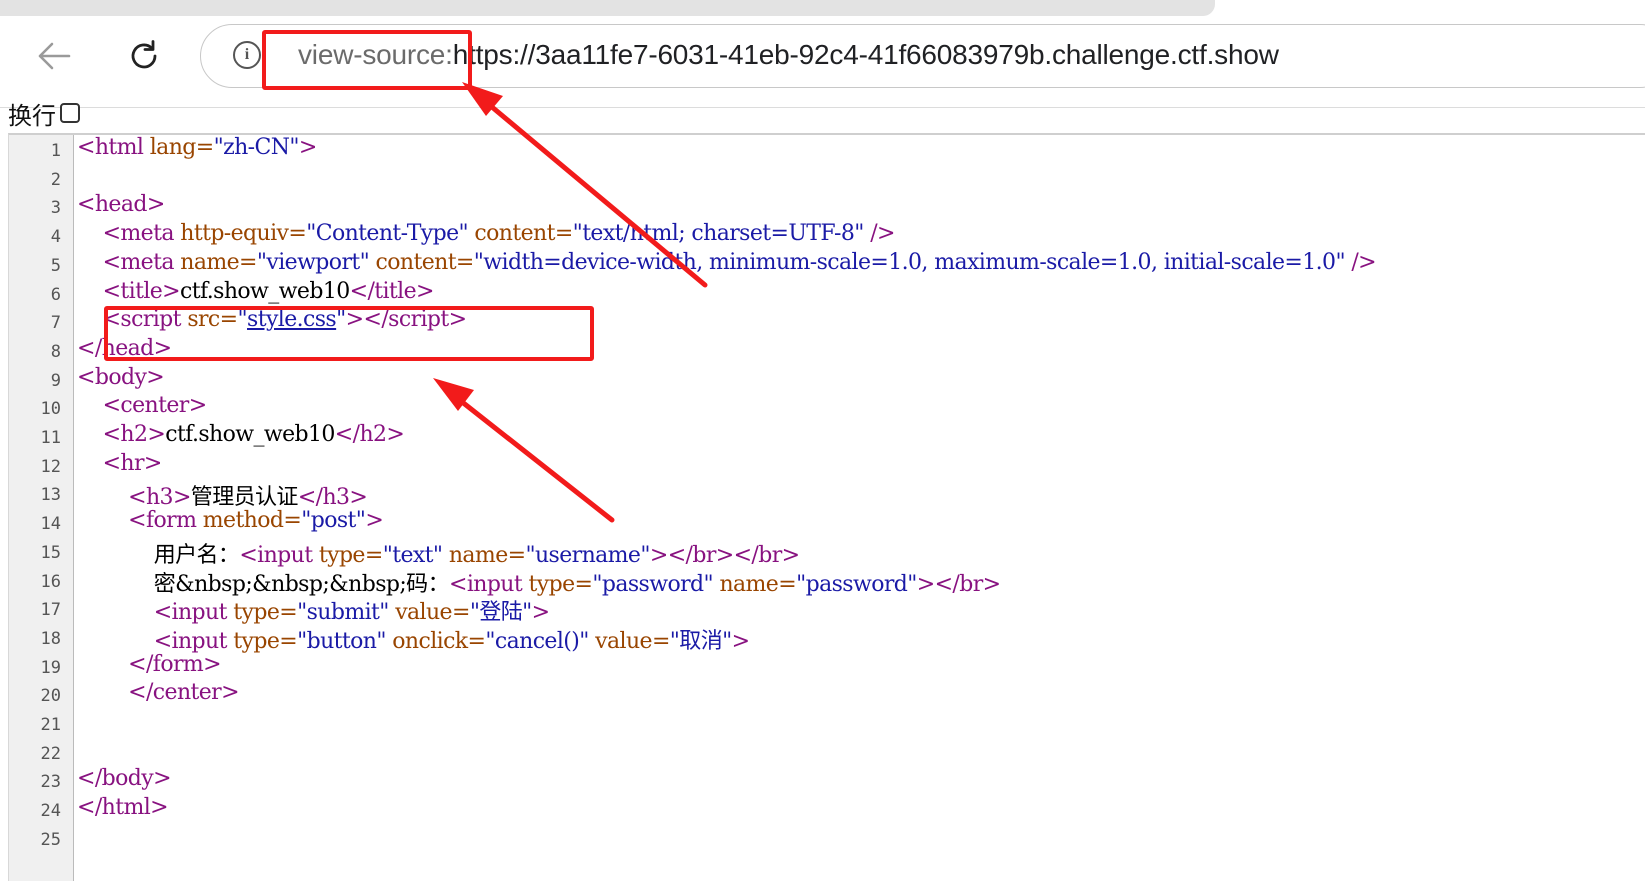 The width and height of the screenshot is (1645, 881). I want to click on source-line: 14 <form method="post">, so click(827, 522).